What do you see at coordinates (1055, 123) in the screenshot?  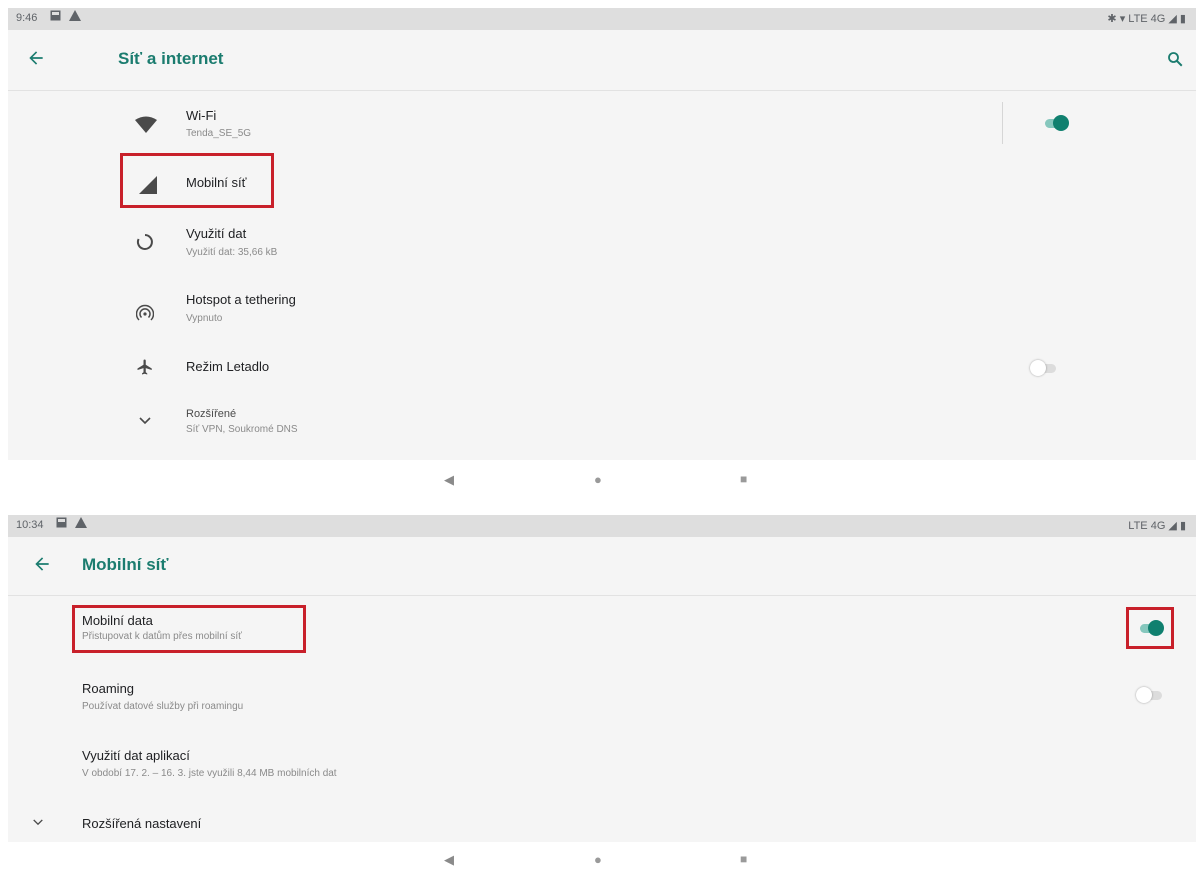 I see `wifi-toggle` at bounding box center [1055, 123].